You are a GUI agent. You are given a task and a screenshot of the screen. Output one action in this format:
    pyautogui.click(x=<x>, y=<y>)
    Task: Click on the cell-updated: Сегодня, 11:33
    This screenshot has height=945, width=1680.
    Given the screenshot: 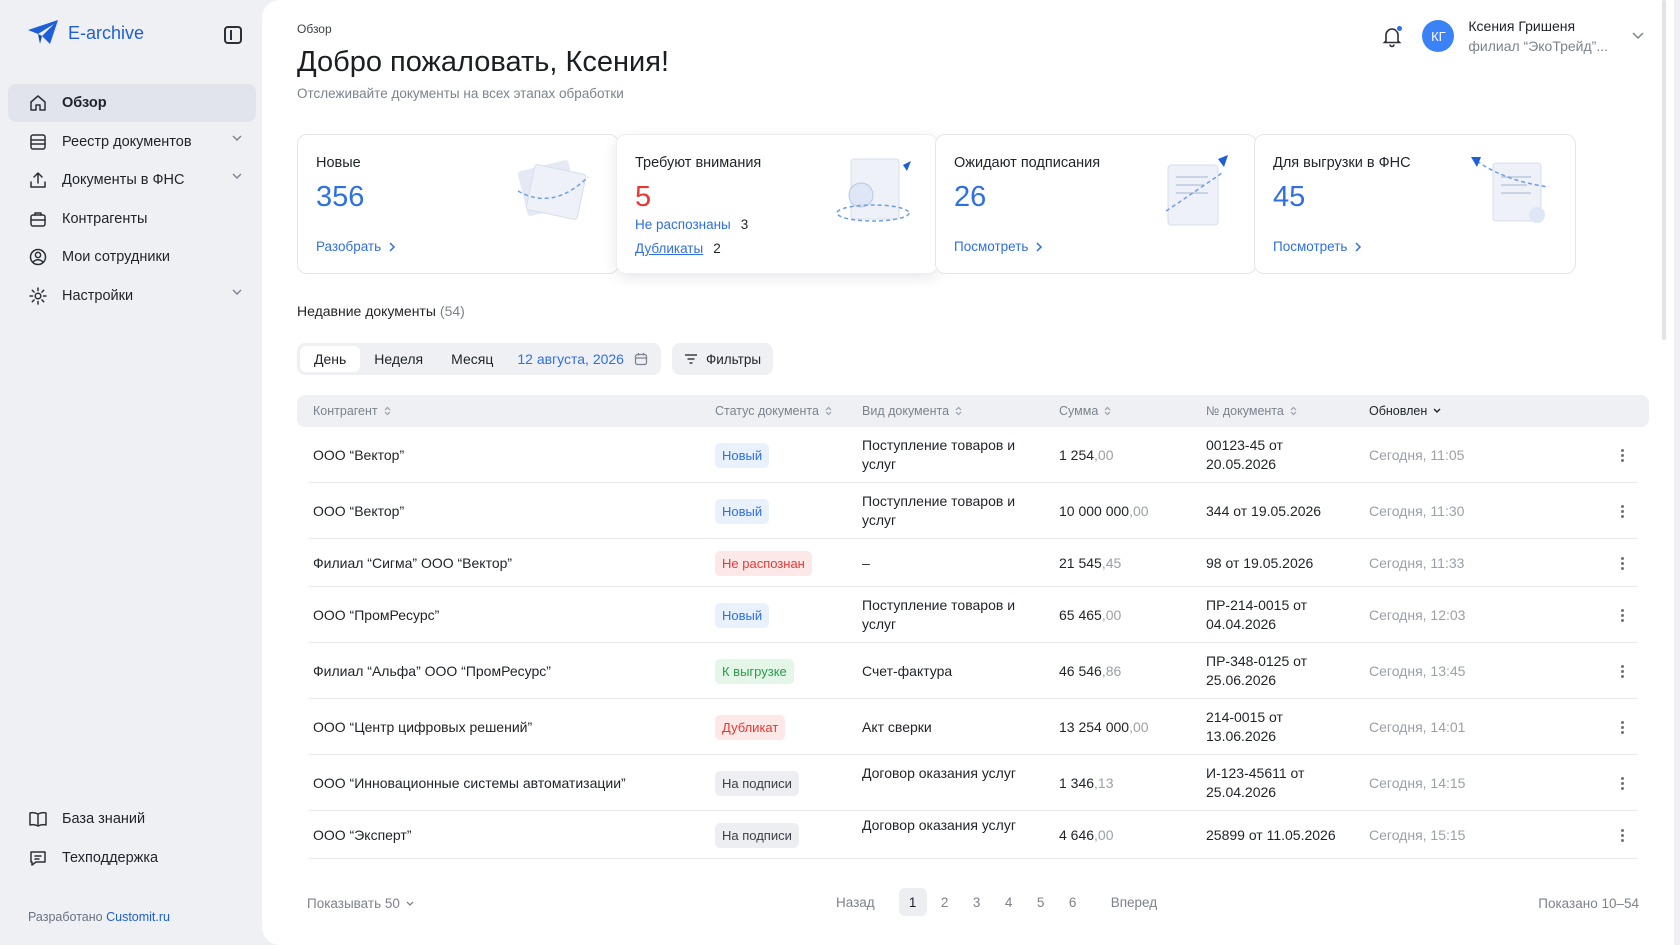 What is the action you would take?
    pyautogui.click(x=1417, y=563)
    